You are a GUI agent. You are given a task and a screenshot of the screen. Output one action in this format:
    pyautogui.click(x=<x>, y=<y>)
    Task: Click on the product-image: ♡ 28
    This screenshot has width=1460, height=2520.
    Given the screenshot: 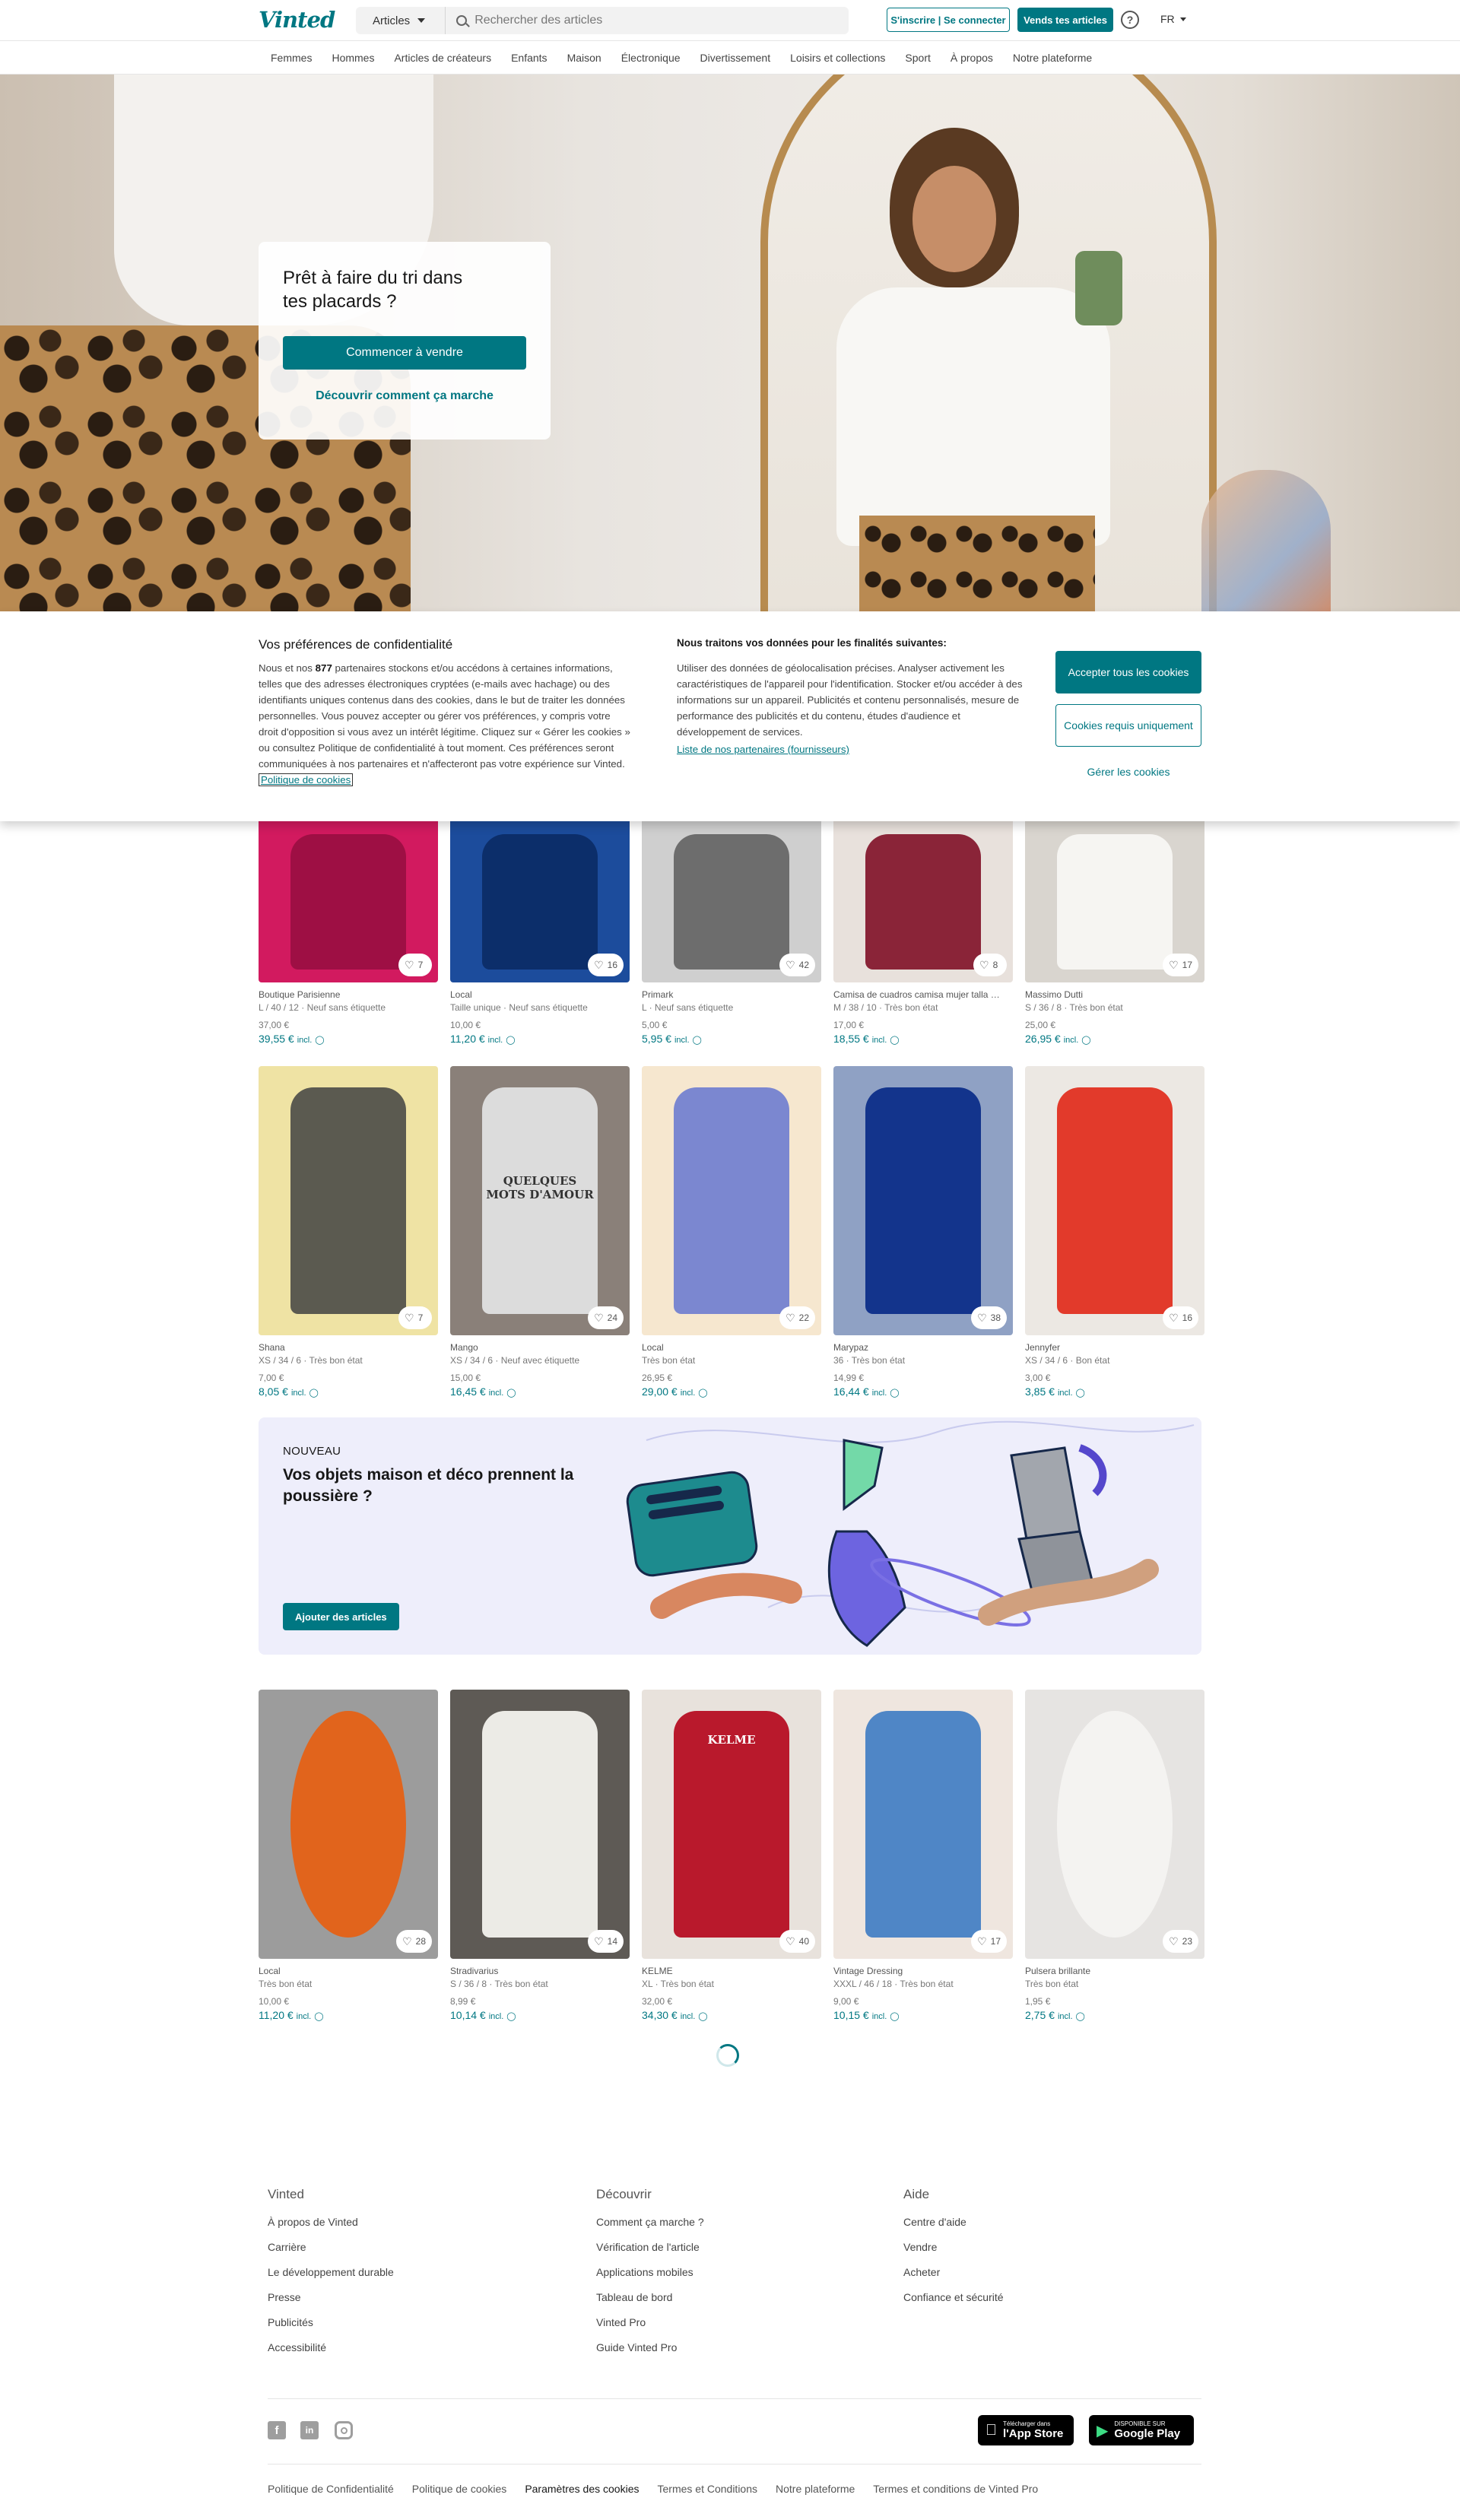 What is the action you would take?
    pyautogui.click(x=348, y=1825)
    